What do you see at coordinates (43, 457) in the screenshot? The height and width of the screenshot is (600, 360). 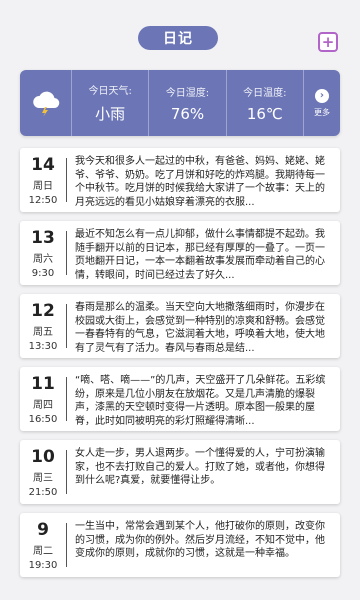 I see `entry-day: 10` at bounding box center [43, 457].